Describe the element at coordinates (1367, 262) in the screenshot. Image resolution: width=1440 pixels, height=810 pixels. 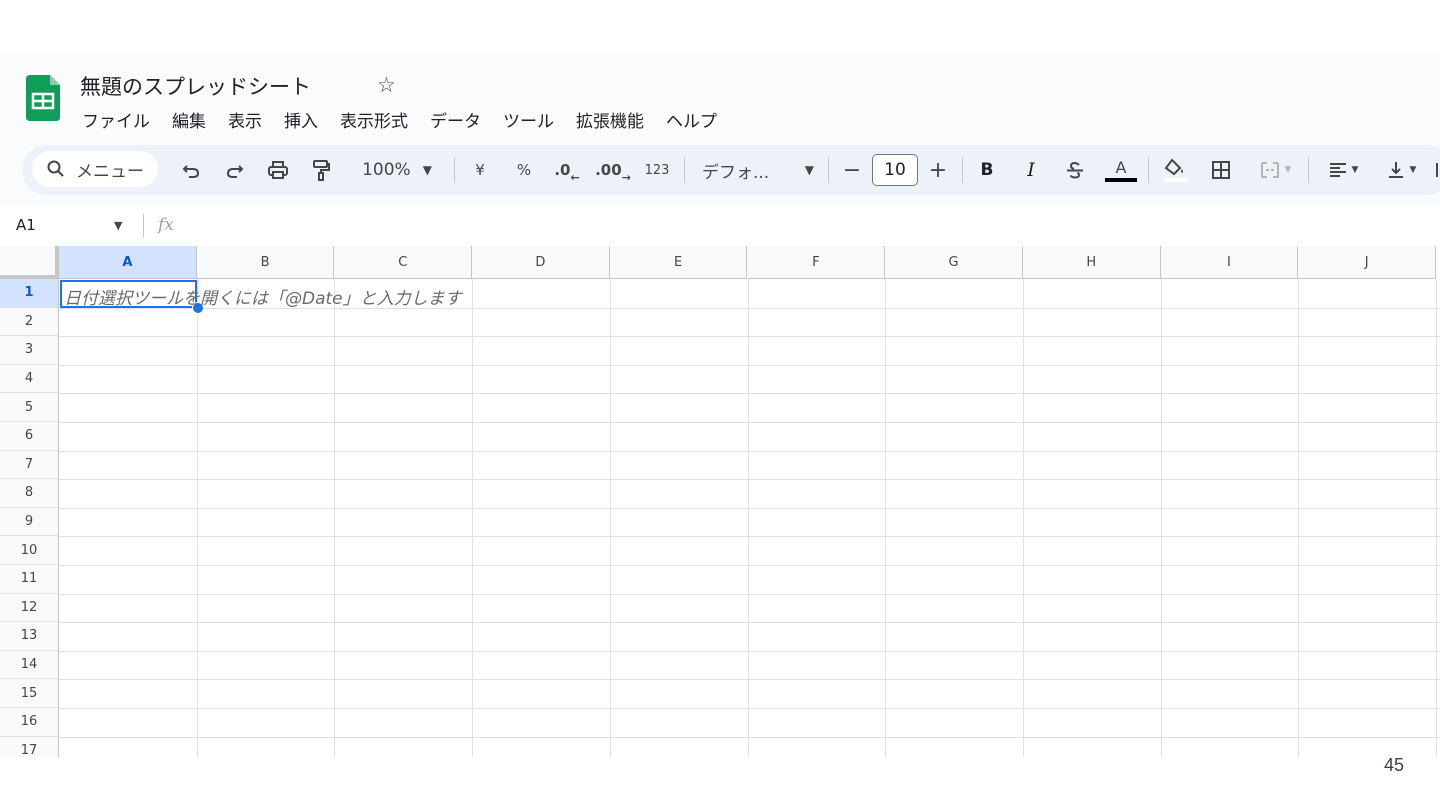
I see `column-header-j: J` at that location.